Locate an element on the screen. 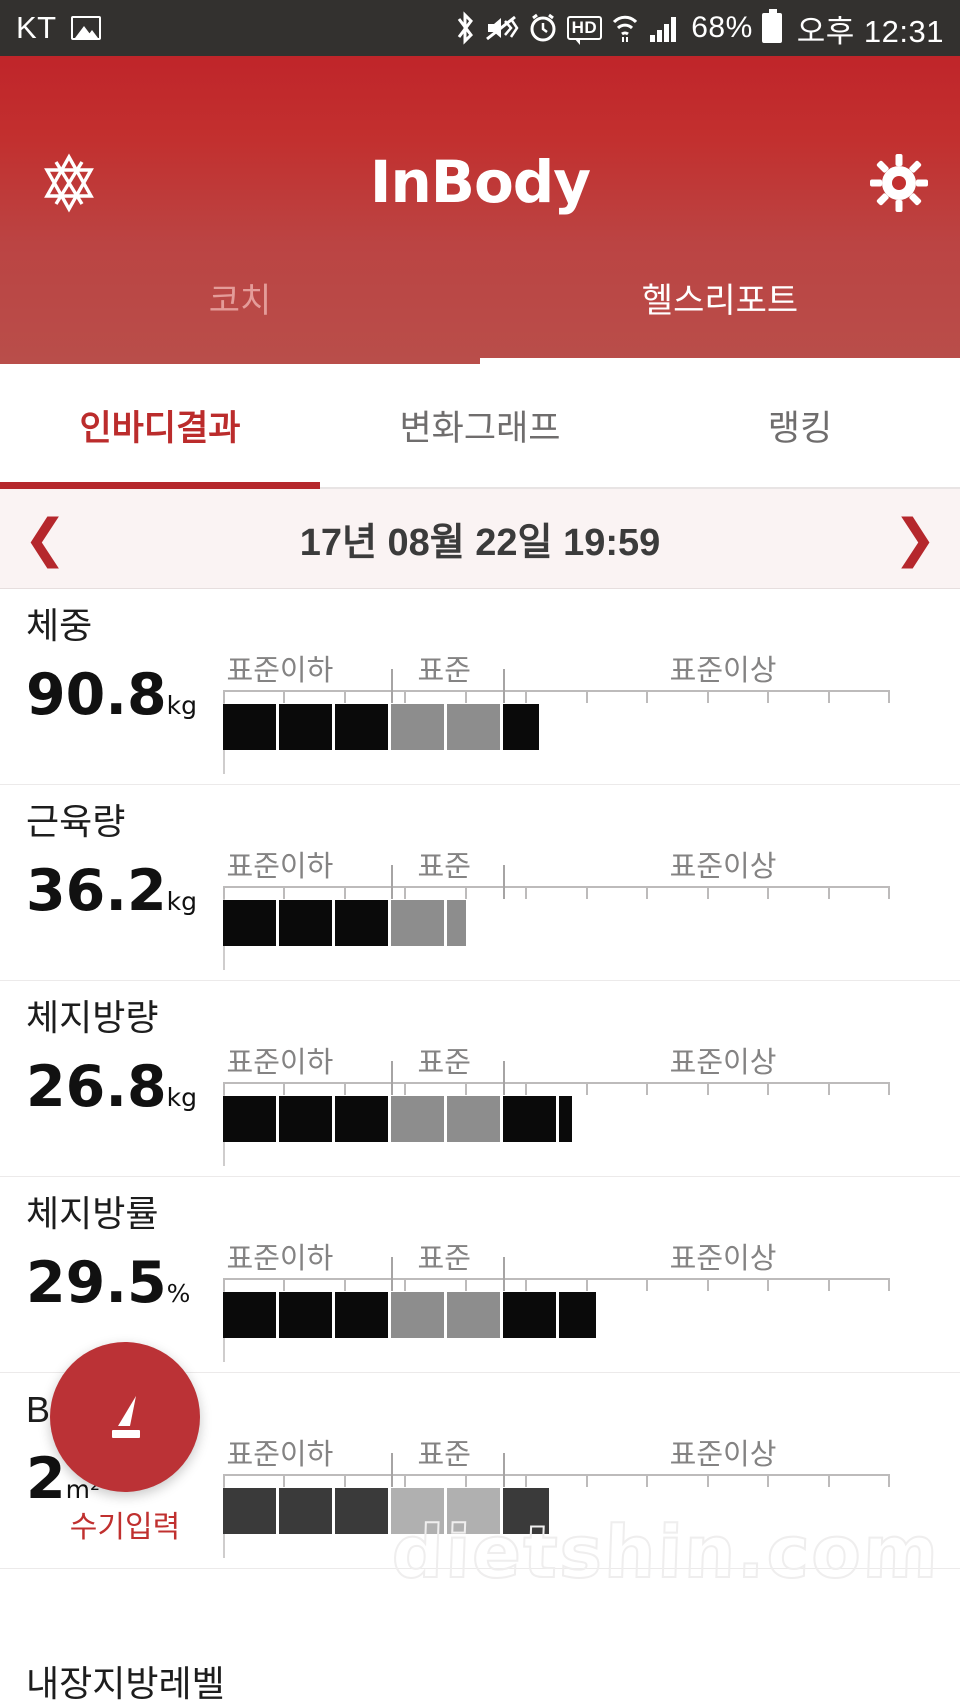 Image resolution: width=960 pixels, height=1706 pixels. metric-value-number: 26.8 is located at coordinates (96, 1086).